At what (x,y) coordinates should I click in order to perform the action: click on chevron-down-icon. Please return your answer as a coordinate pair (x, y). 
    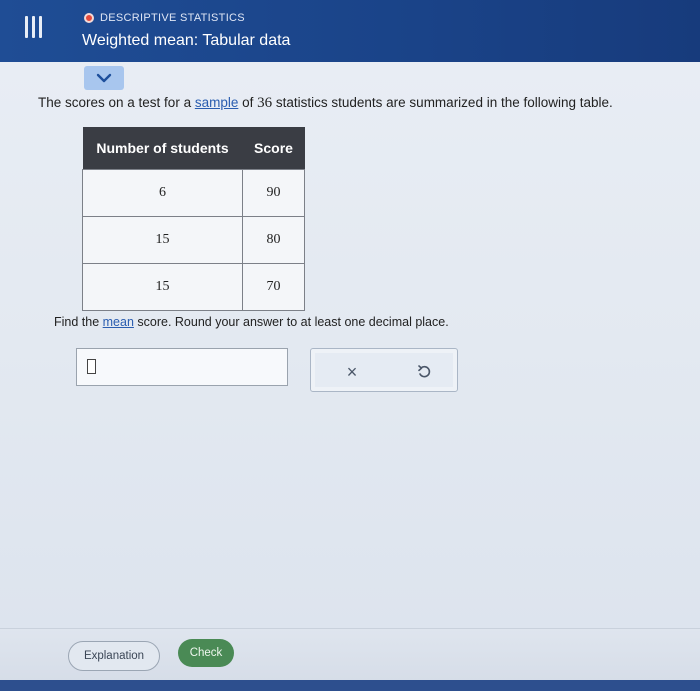
    Looking at the image, I should click on (104, 78).